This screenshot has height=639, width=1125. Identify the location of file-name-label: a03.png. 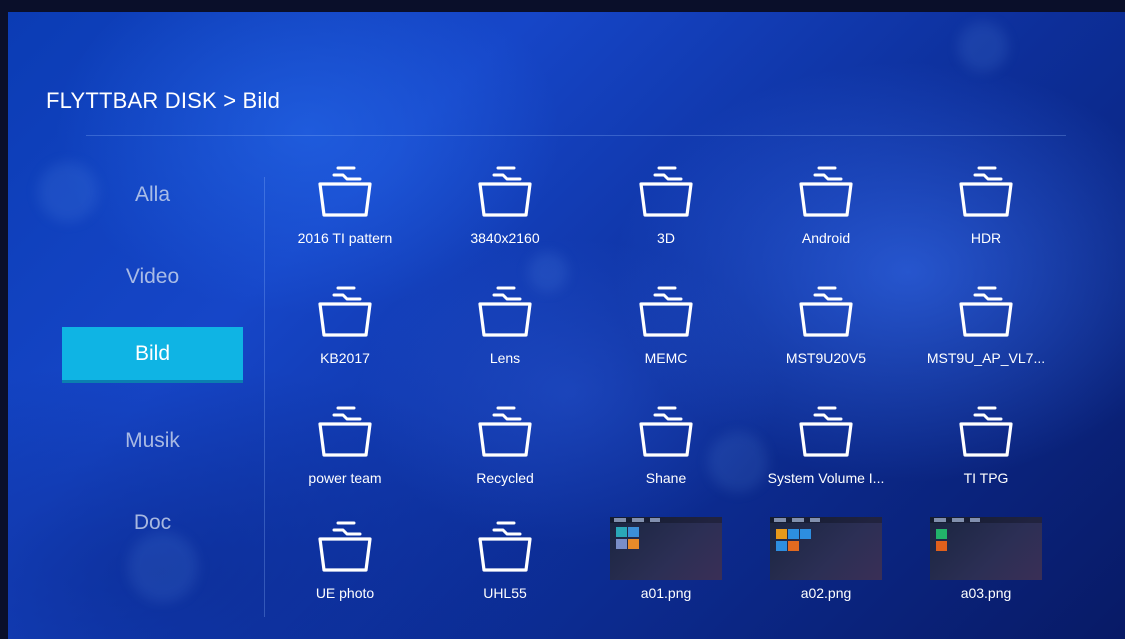
(986, 593).